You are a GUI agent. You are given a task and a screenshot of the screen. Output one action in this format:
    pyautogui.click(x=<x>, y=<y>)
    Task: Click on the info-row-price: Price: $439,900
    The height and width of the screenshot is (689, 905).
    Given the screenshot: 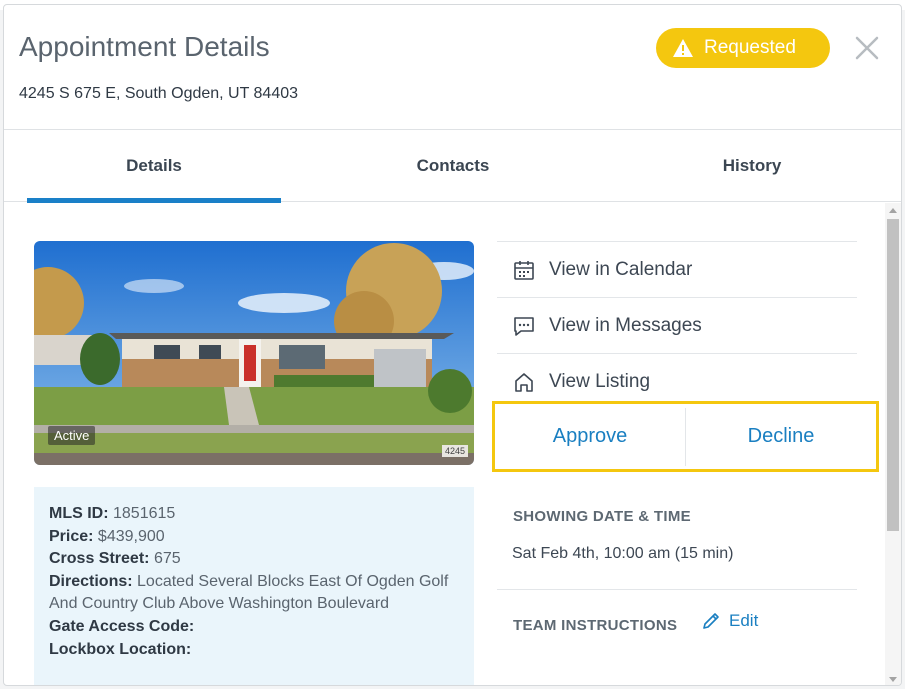 What is the action you would take?
    pyautogui.click(x=254, y=537)
    